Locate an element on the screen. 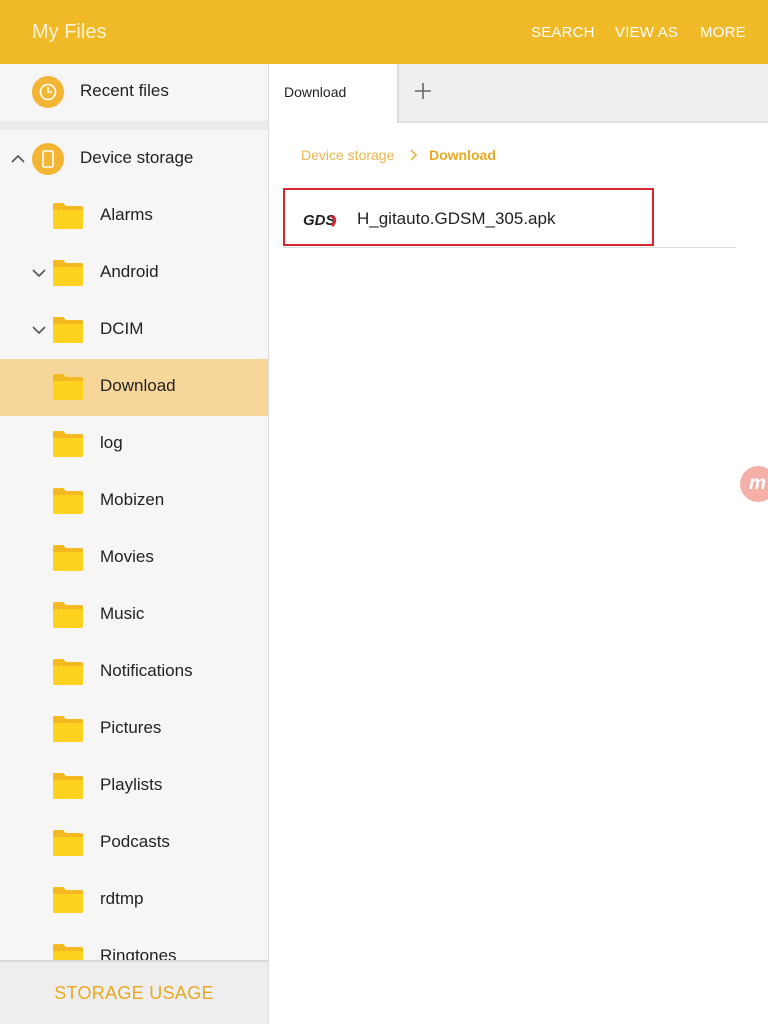 The image size is (768, 1024). search-button: SEARCH is located at coordinates (563, 32).